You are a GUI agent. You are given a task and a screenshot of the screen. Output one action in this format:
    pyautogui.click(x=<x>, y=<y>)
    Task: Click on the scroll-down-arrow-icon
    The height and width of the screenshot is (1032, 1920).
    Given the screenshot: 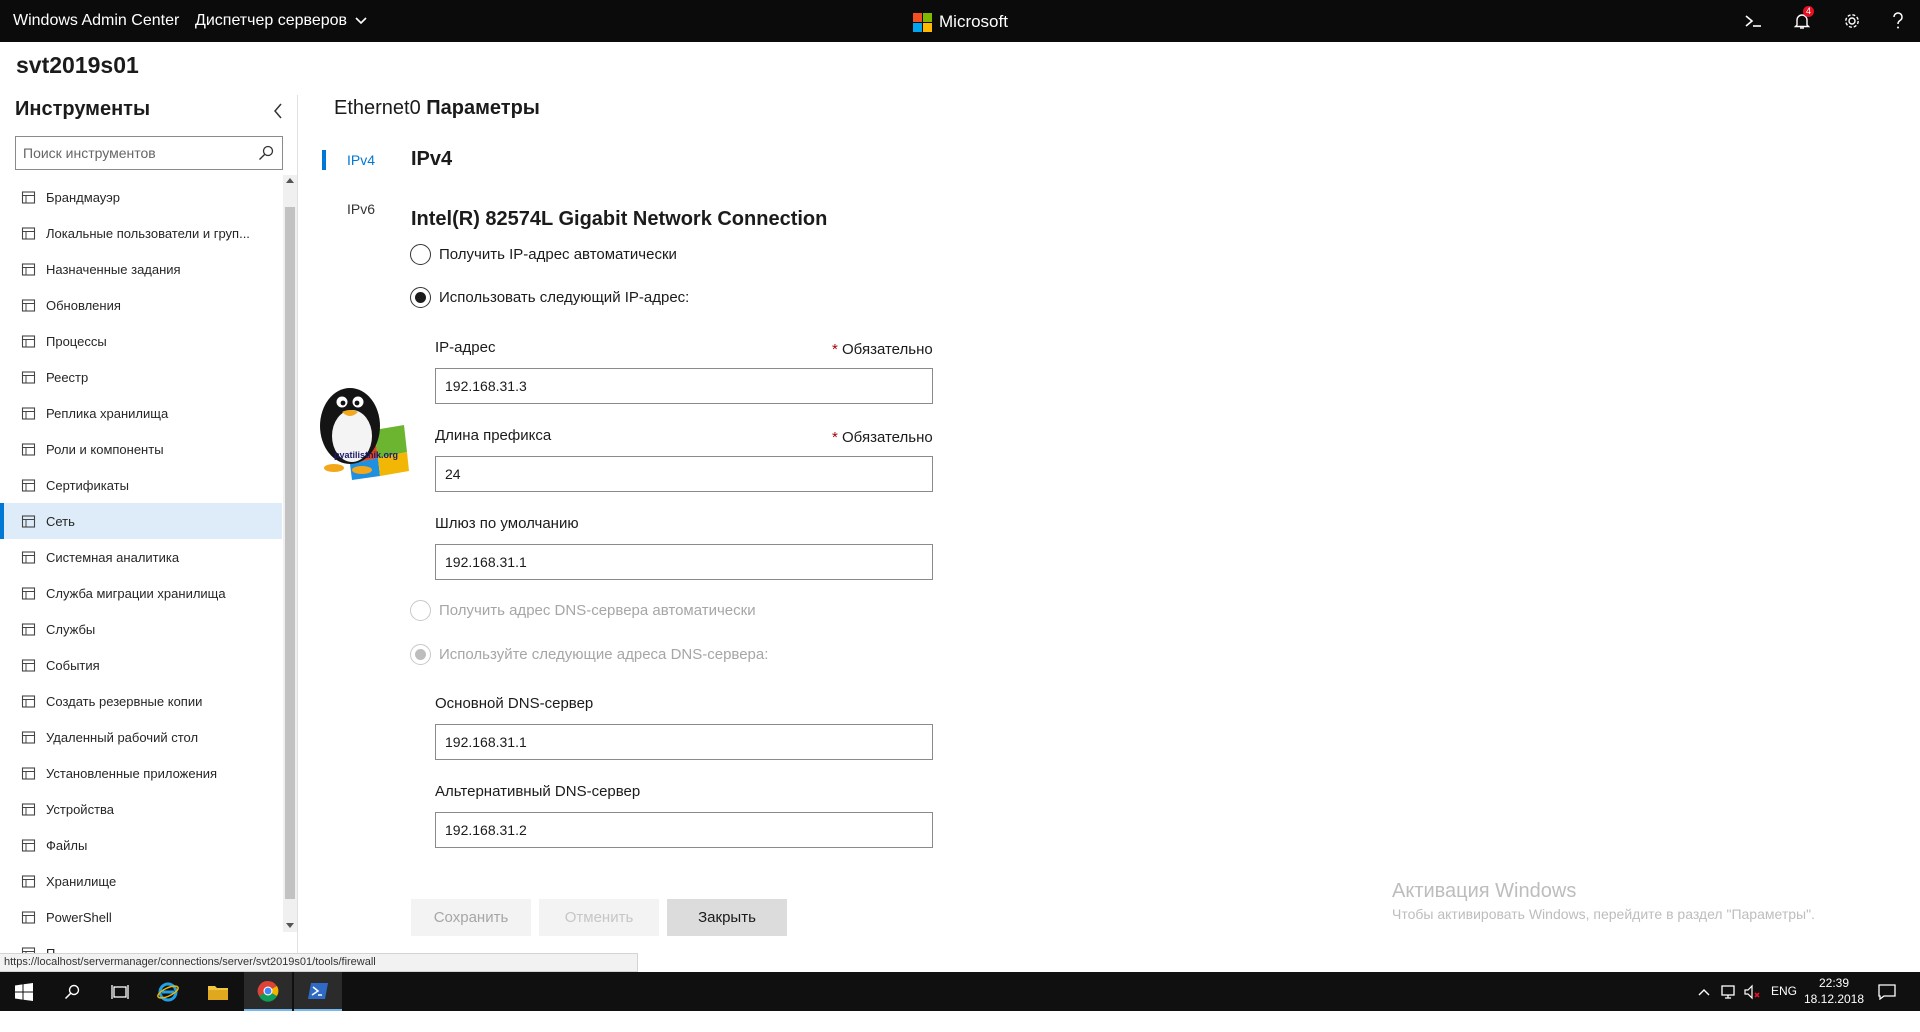 What is the action you would take?
    pyautogui.click(x=290, y=925)
    